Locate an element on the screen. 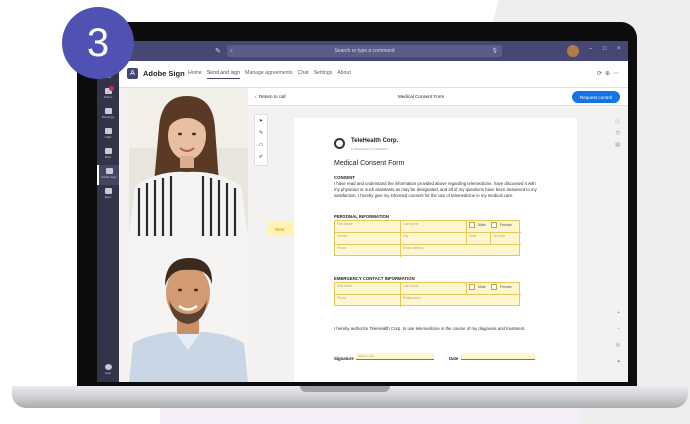 The image size is (690, 424). video-feed-caller is located at coordinates (188, 162).